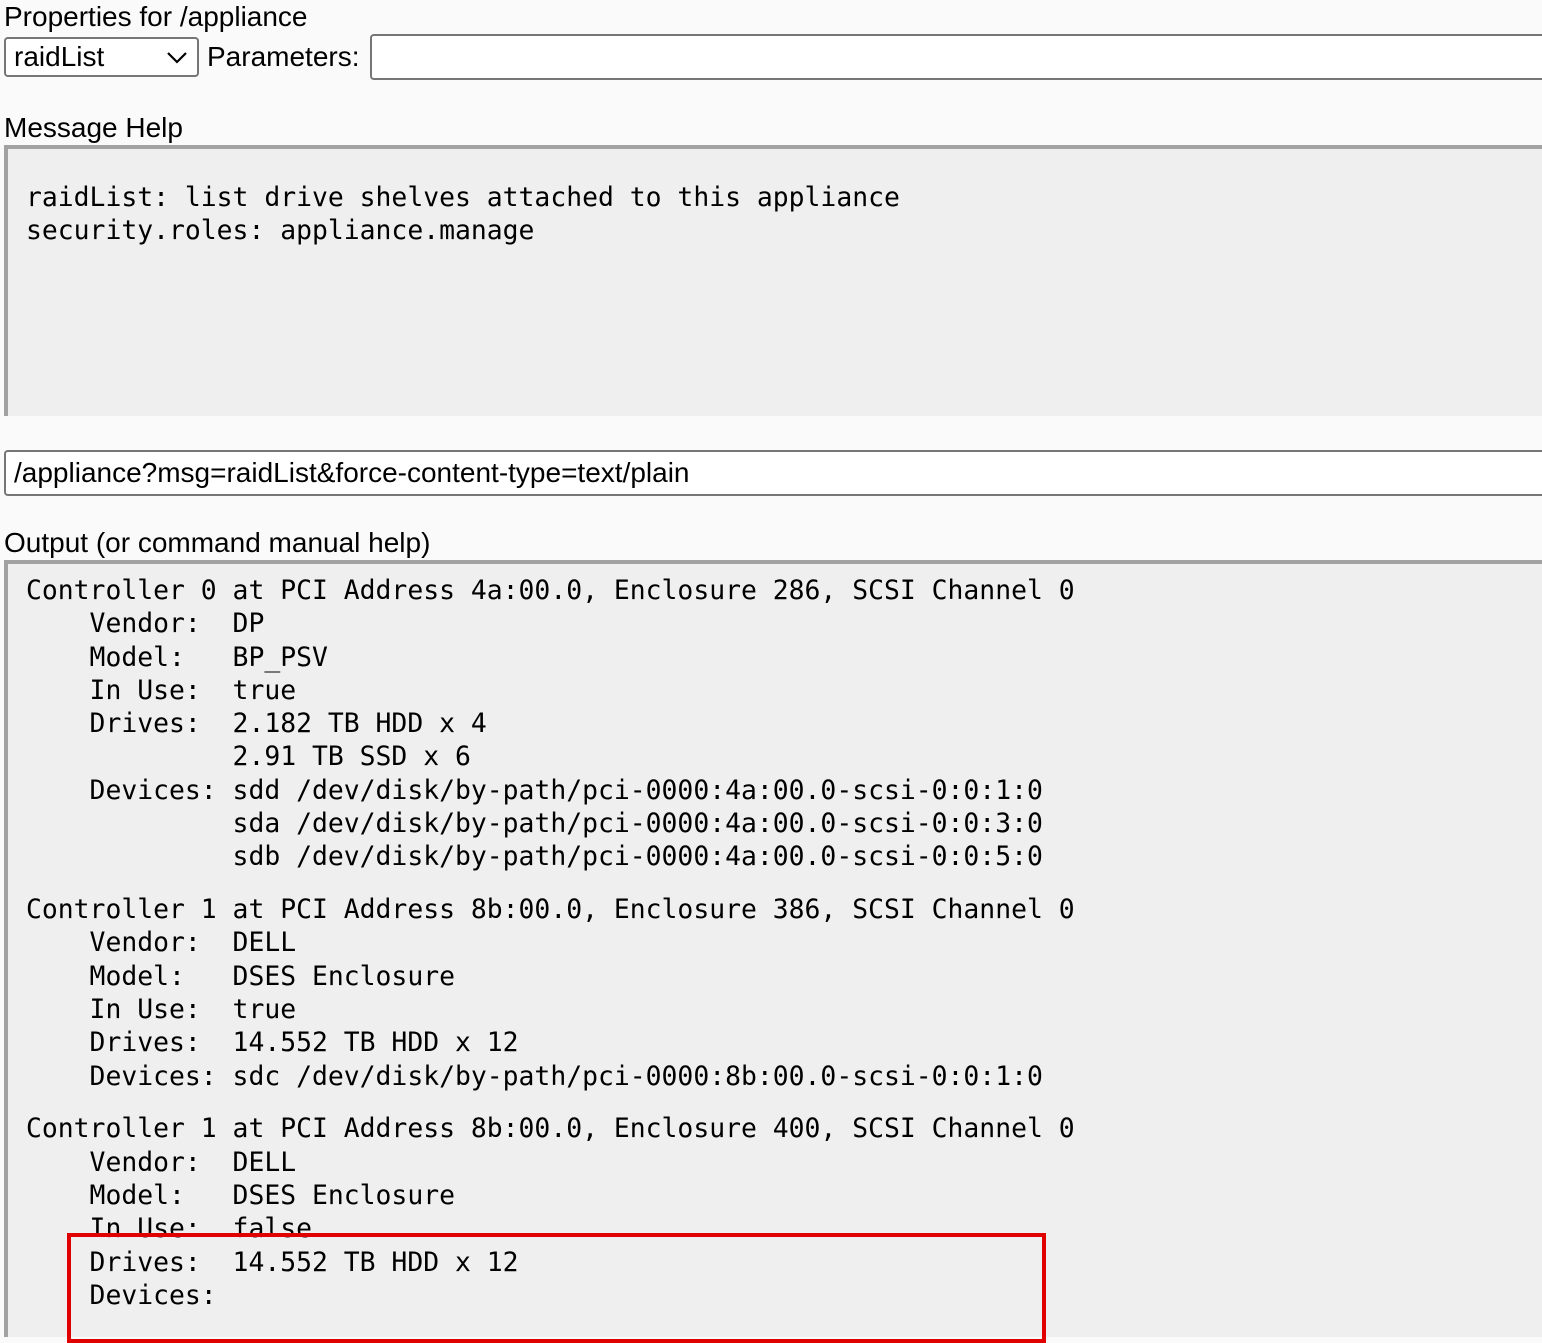 This screenshot has height=1343, width=1542. What do you see at coordinates (217, 542) in the screenshot?
I see `output-title: Output (or command manual help)` at bounding box center [217, 542].